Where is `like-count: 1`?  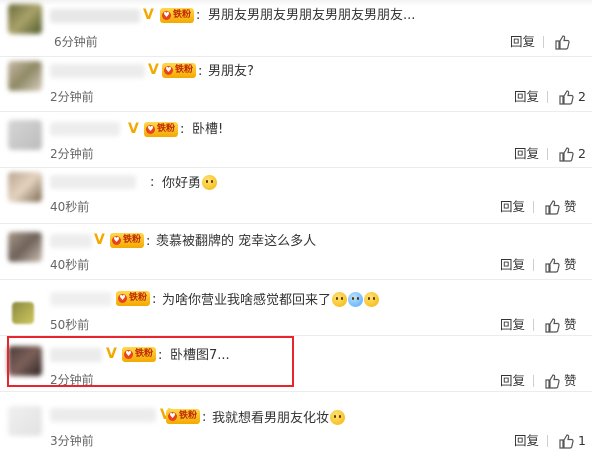 like-count: 1 is located at coordinates (582, 440).